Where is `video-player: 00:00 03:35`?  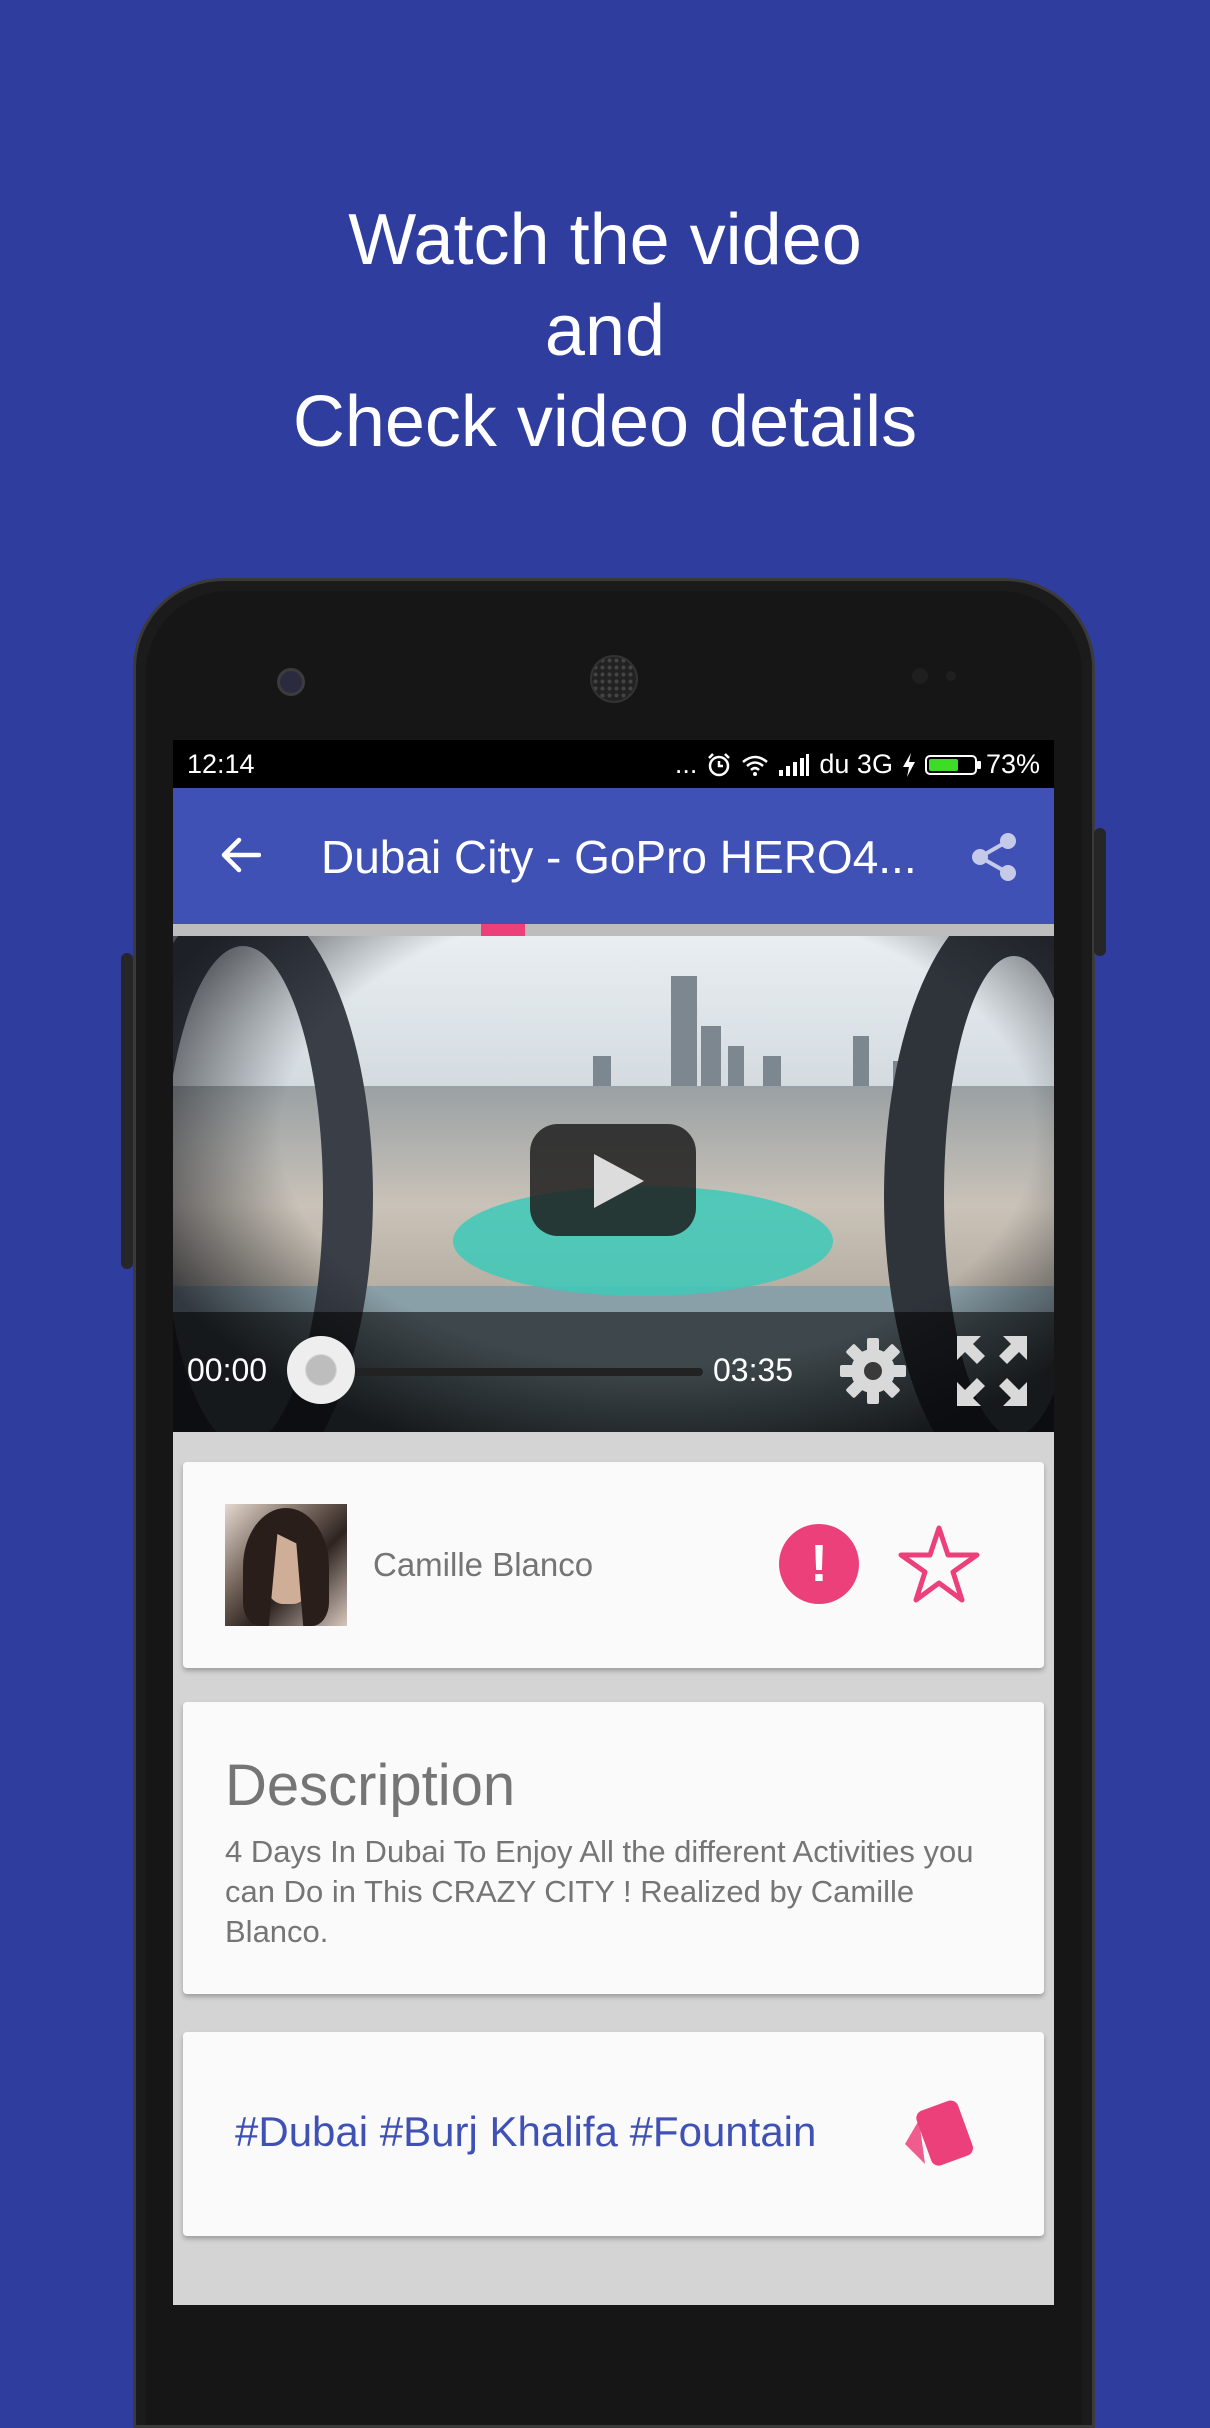 video-player: 00:00 03:35 is located at coordinates (613, 1184).